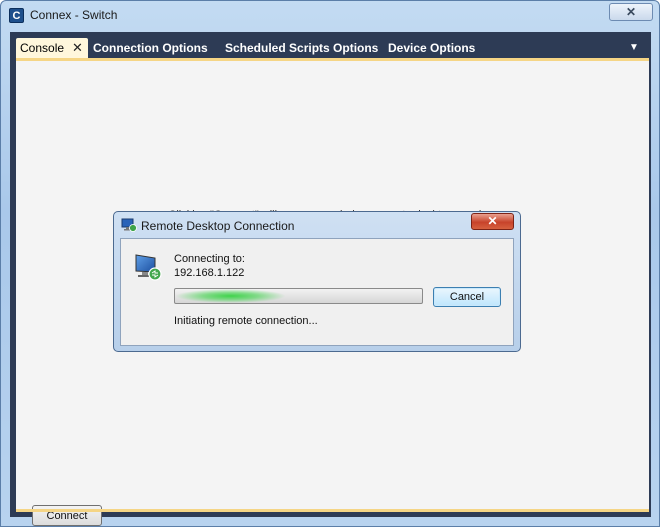 The height and width of the screenshot is (527, 660). Describe the element at coordinates (231, 296) in the screenshot. I see `progress-fill` at that location.